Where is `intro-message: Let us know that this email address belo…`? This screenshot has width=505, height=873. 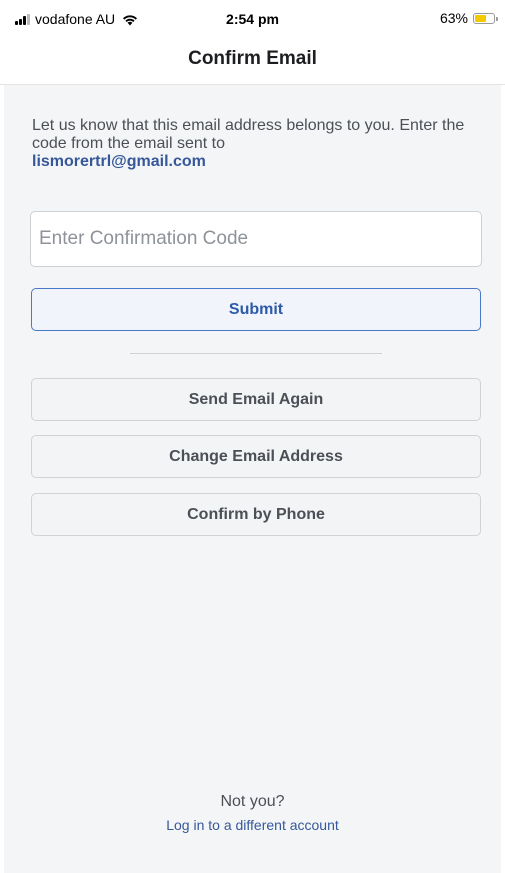 intro-message: Let us know that this email address belo… is located at coordinates (248, 134).